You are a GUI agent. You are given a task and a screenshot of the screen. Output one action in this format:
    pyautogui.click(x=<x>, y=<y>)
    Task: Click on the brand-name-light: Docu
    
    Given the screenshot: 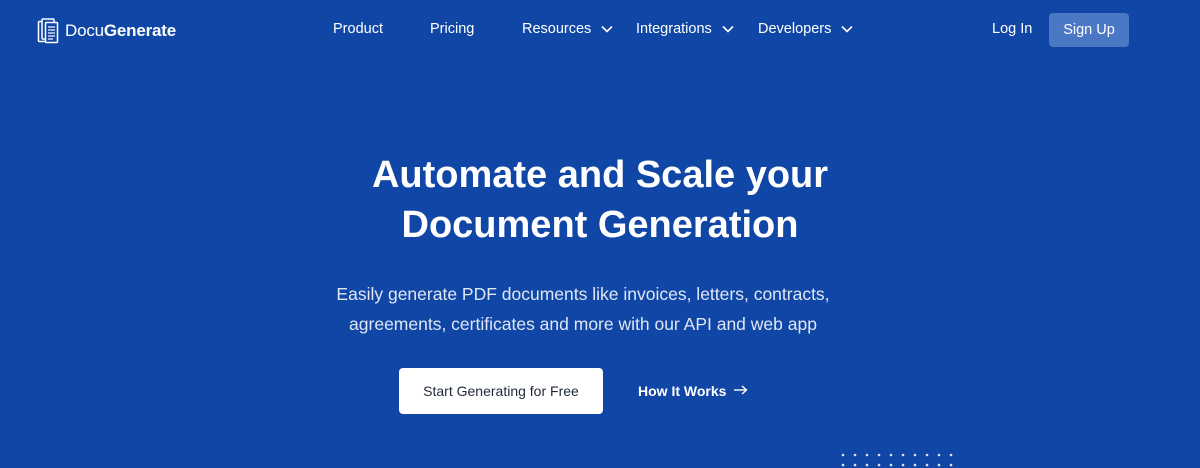 What is the action you would take?
    pyautogui.click(x=84, y=30)
    